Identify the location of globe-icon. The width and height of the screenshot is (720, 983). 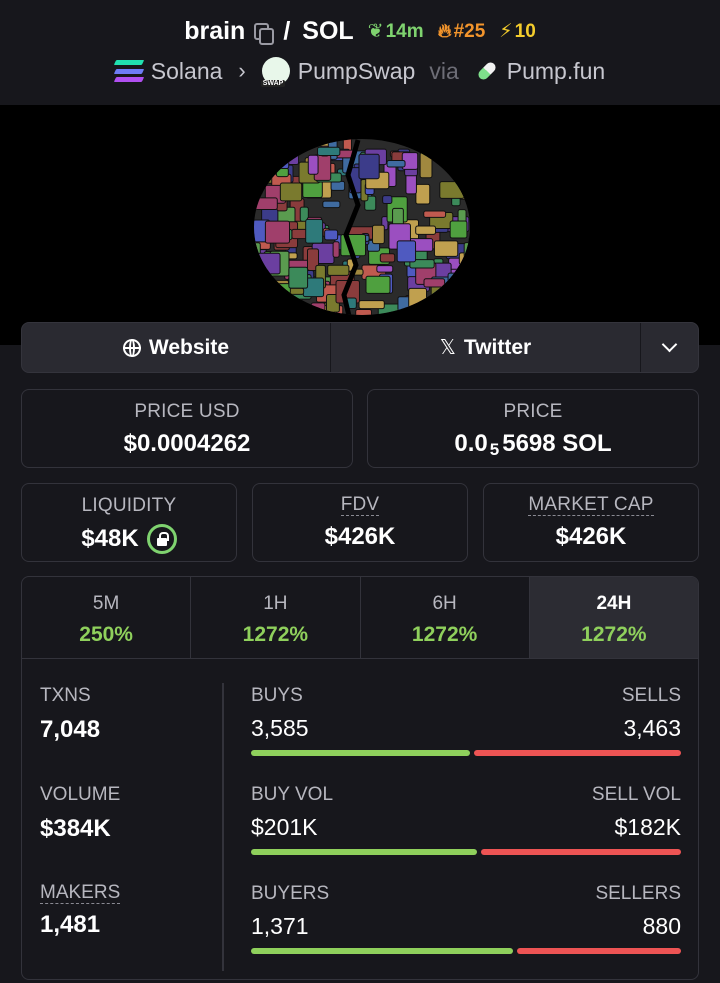
(131, 347).